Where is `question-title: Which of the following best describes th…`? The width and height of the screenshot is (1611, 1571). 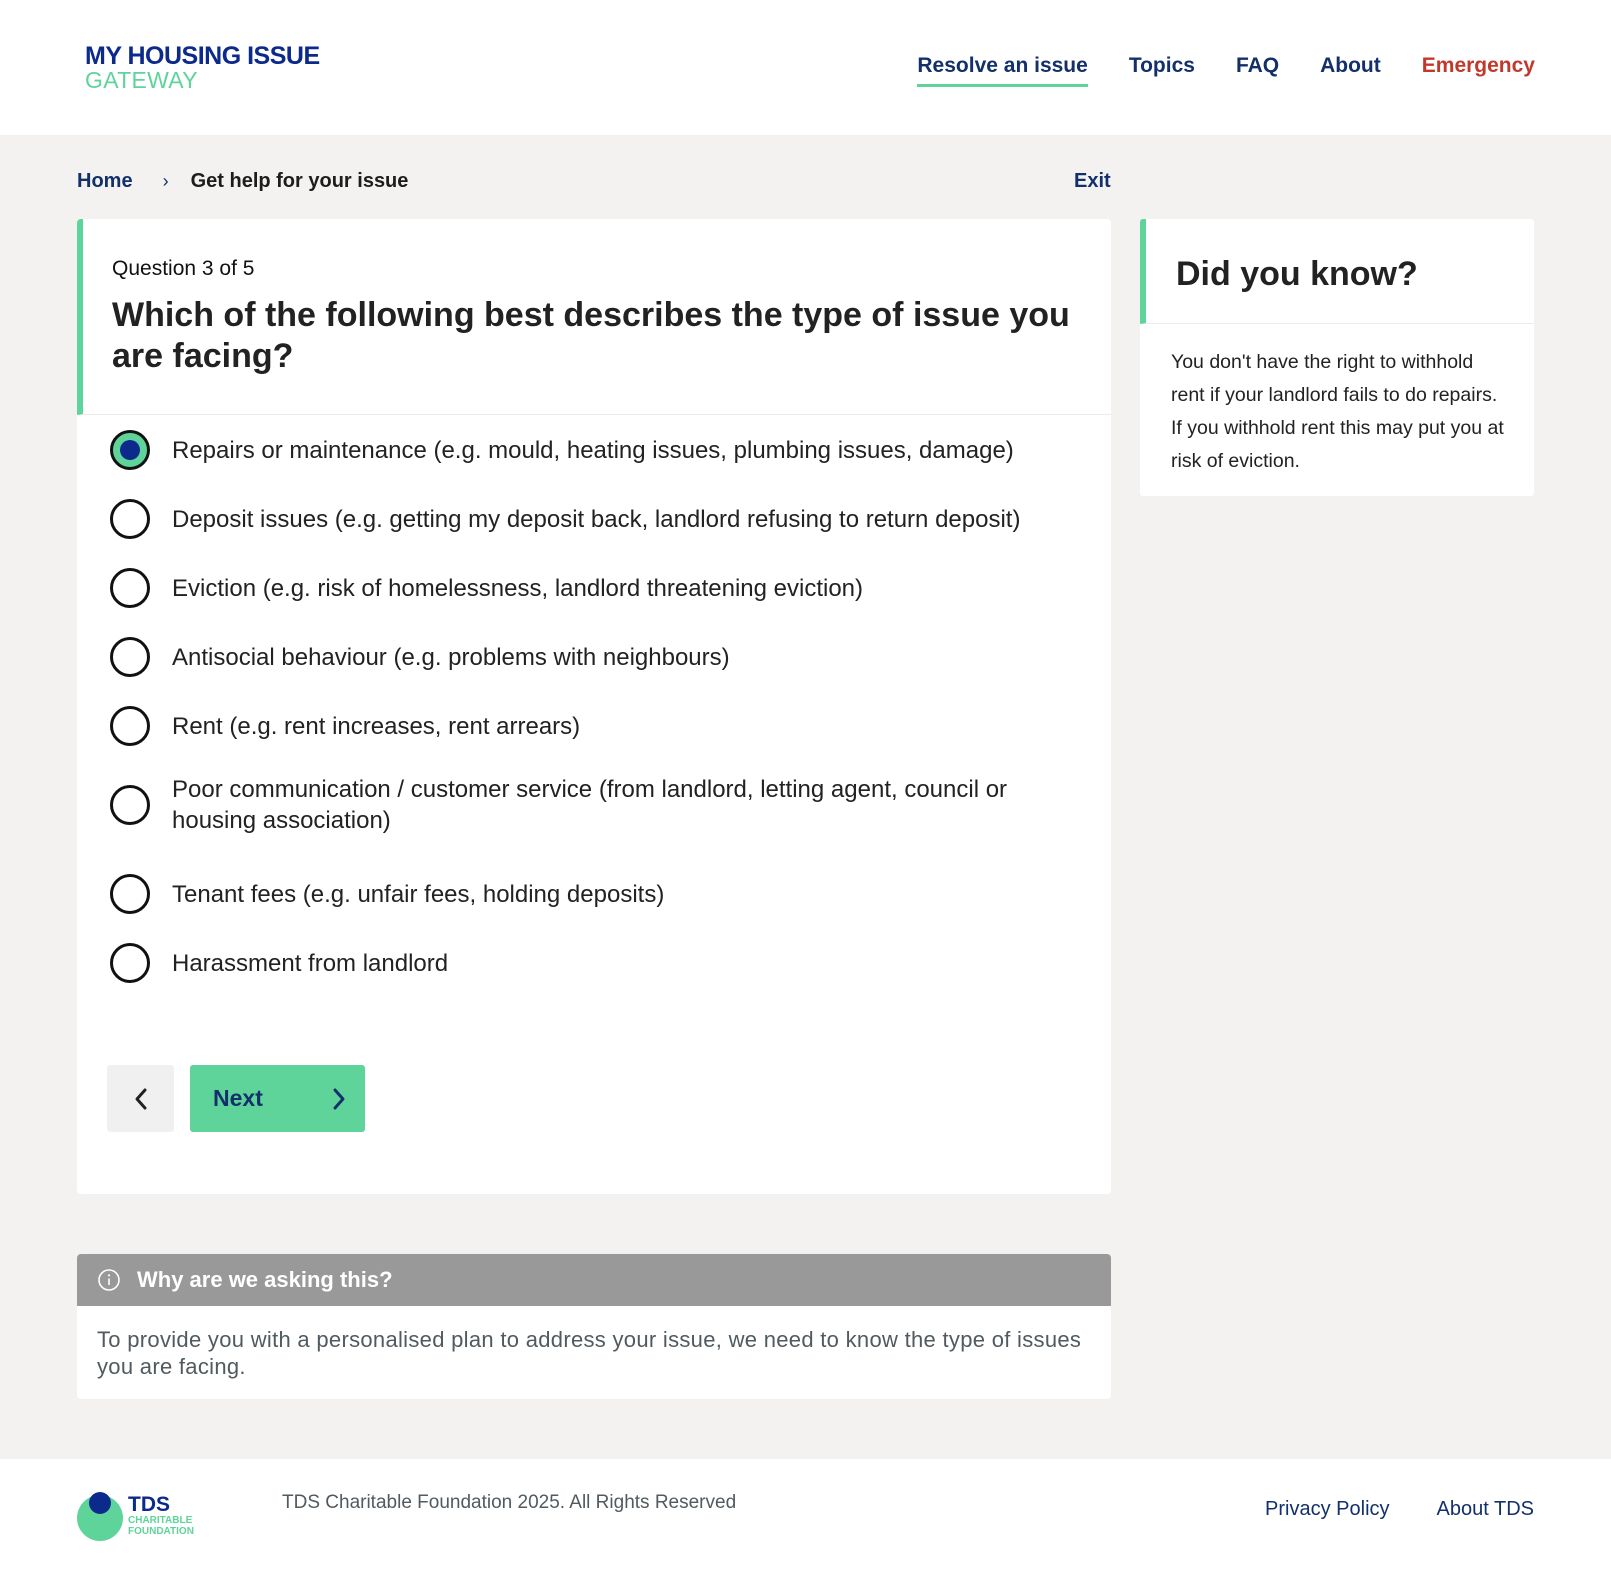 question-title: Which of the following best describes th… is located at coordinates (591, 335).